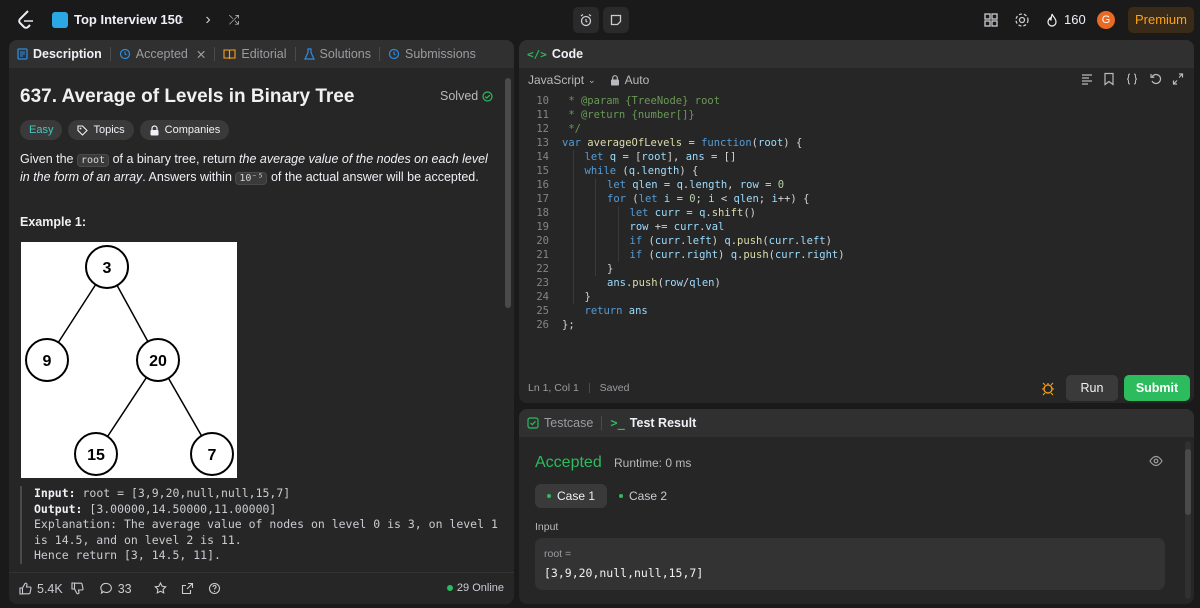 This screenshot has width=1200, height=608. I want to click on layout-grid-icon, so click(991, 20).